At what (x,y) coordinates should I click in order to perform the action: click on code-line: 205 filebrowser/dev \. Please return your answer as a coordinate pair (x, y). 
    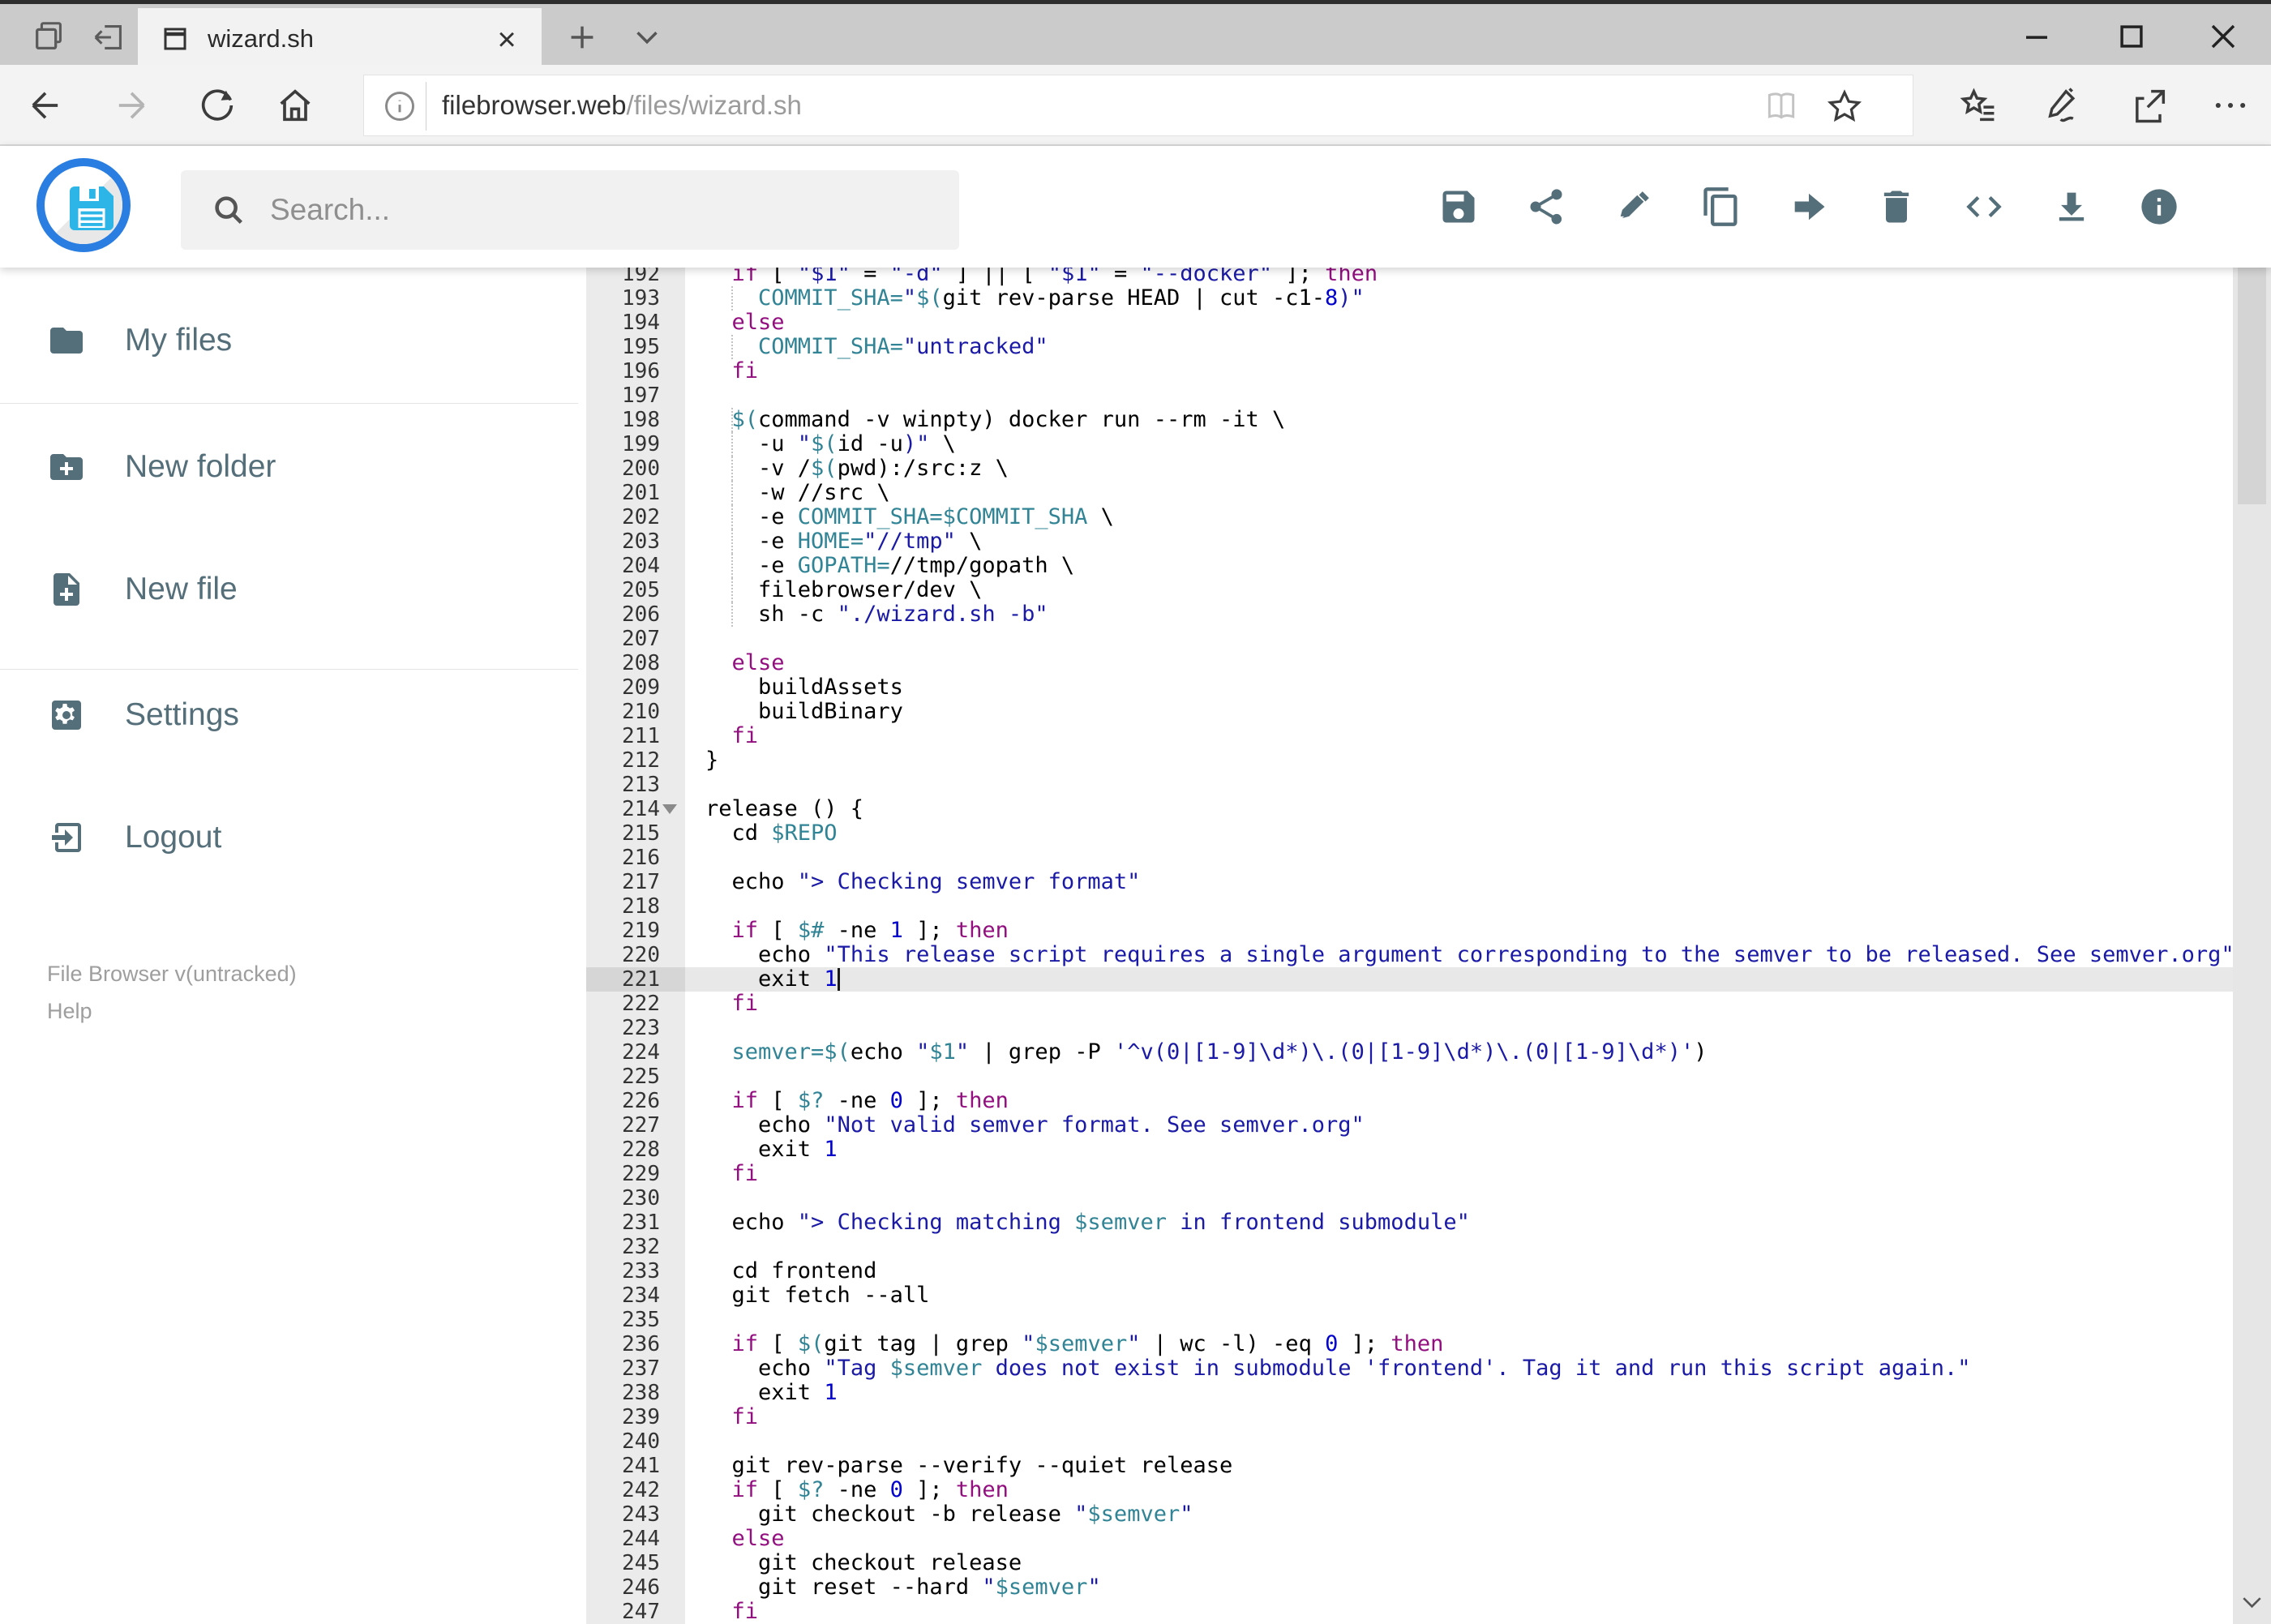
    Looking at the image, I should click on (1405, 590).